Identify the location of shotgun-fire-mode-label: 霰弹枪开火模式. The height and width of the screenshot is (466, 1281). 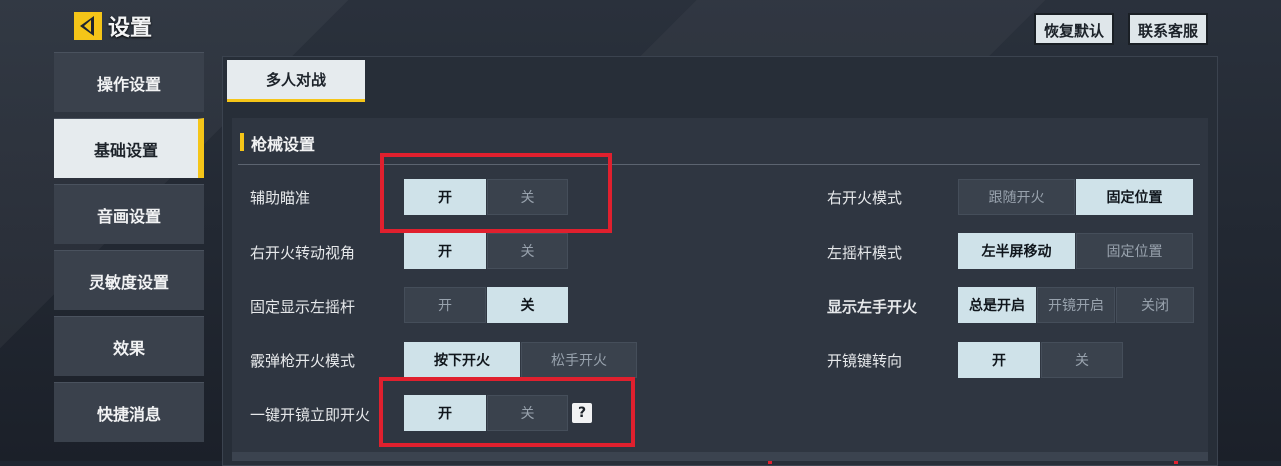
(303, 361).